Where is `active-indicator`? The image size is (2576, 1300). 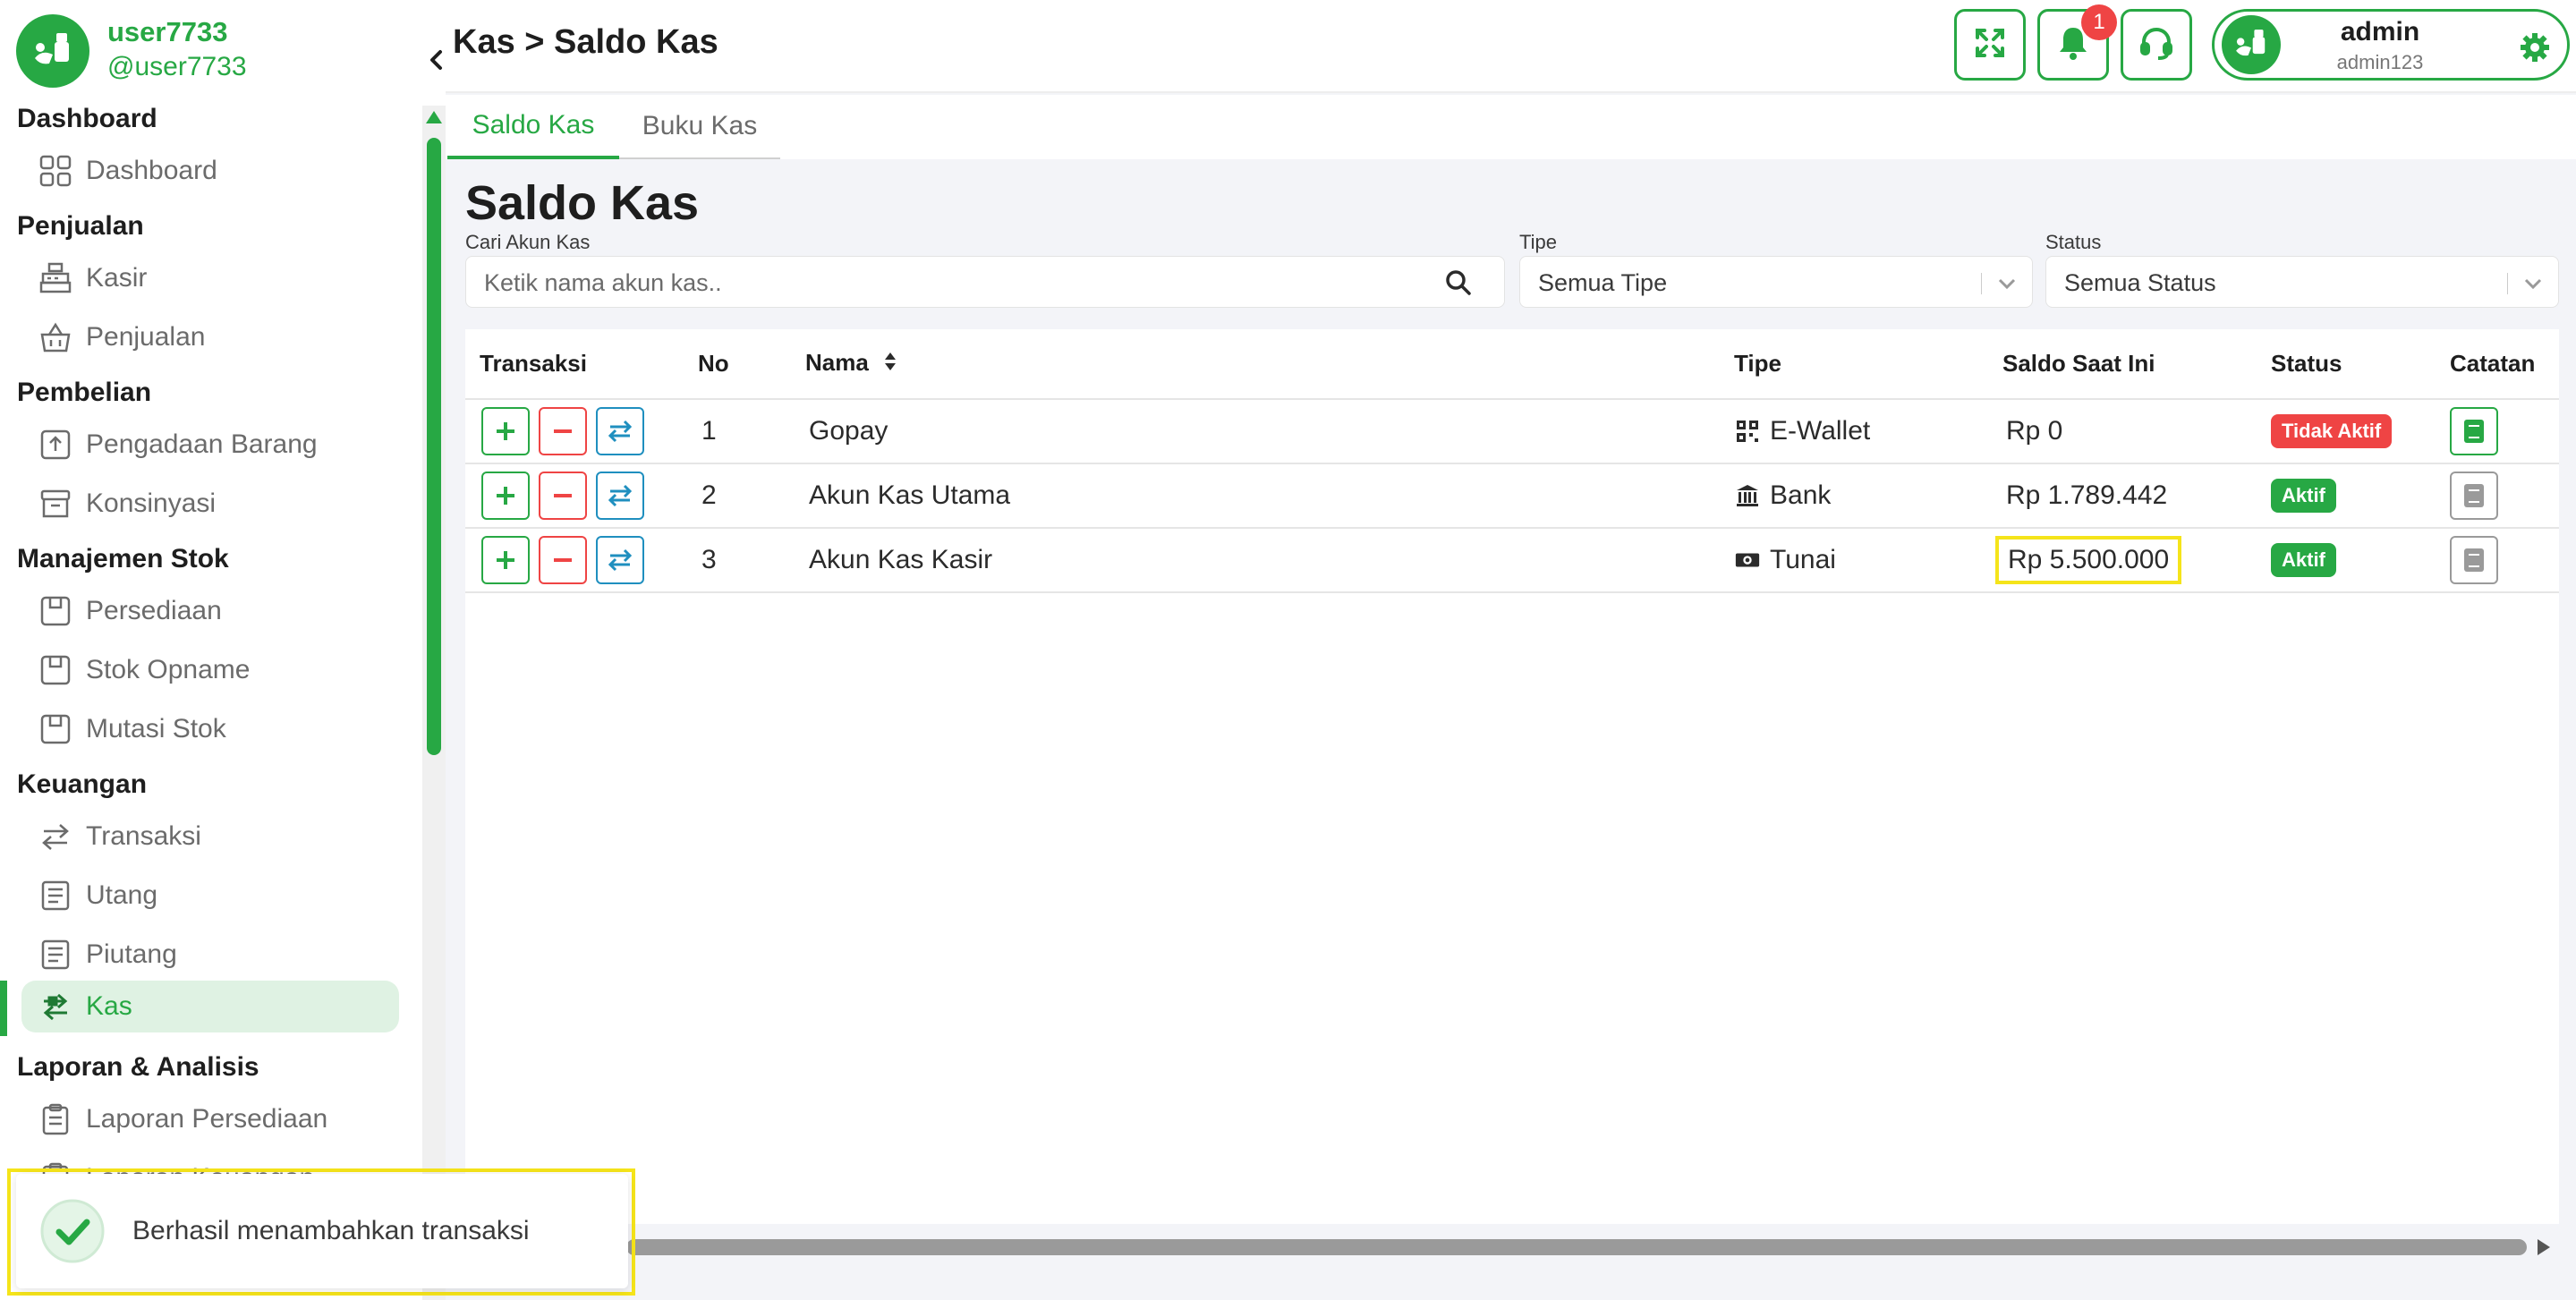
active-indicator is located at coordinates (3, 1009).